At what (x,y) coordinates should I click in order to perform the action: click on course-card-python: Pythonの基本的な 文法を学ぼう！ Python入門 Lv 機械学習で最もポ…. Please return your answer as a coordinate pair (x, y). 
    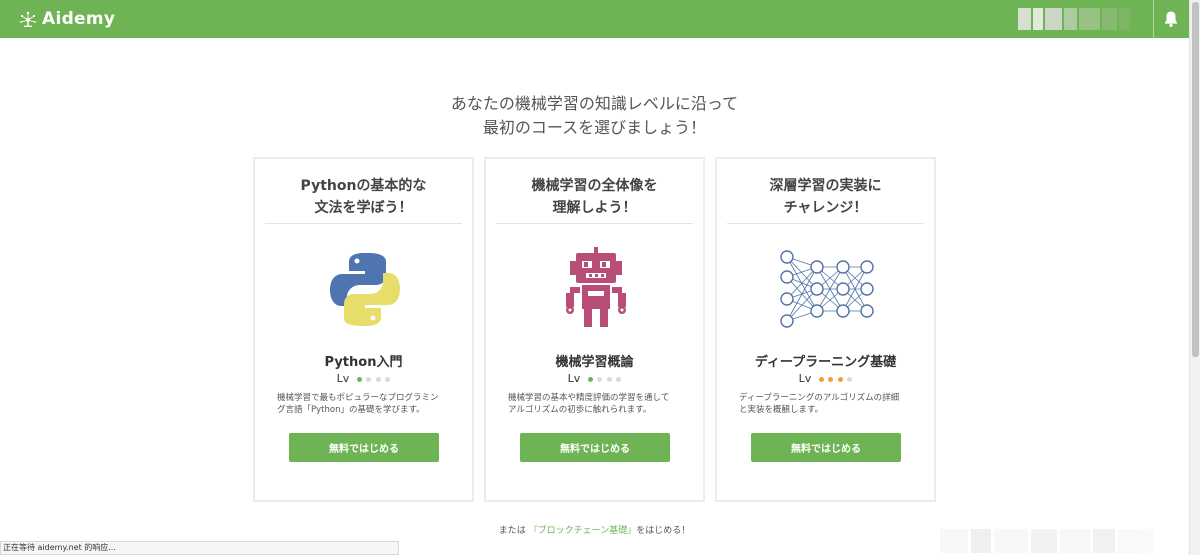
    Looking at the image, I should click on (363, 329).